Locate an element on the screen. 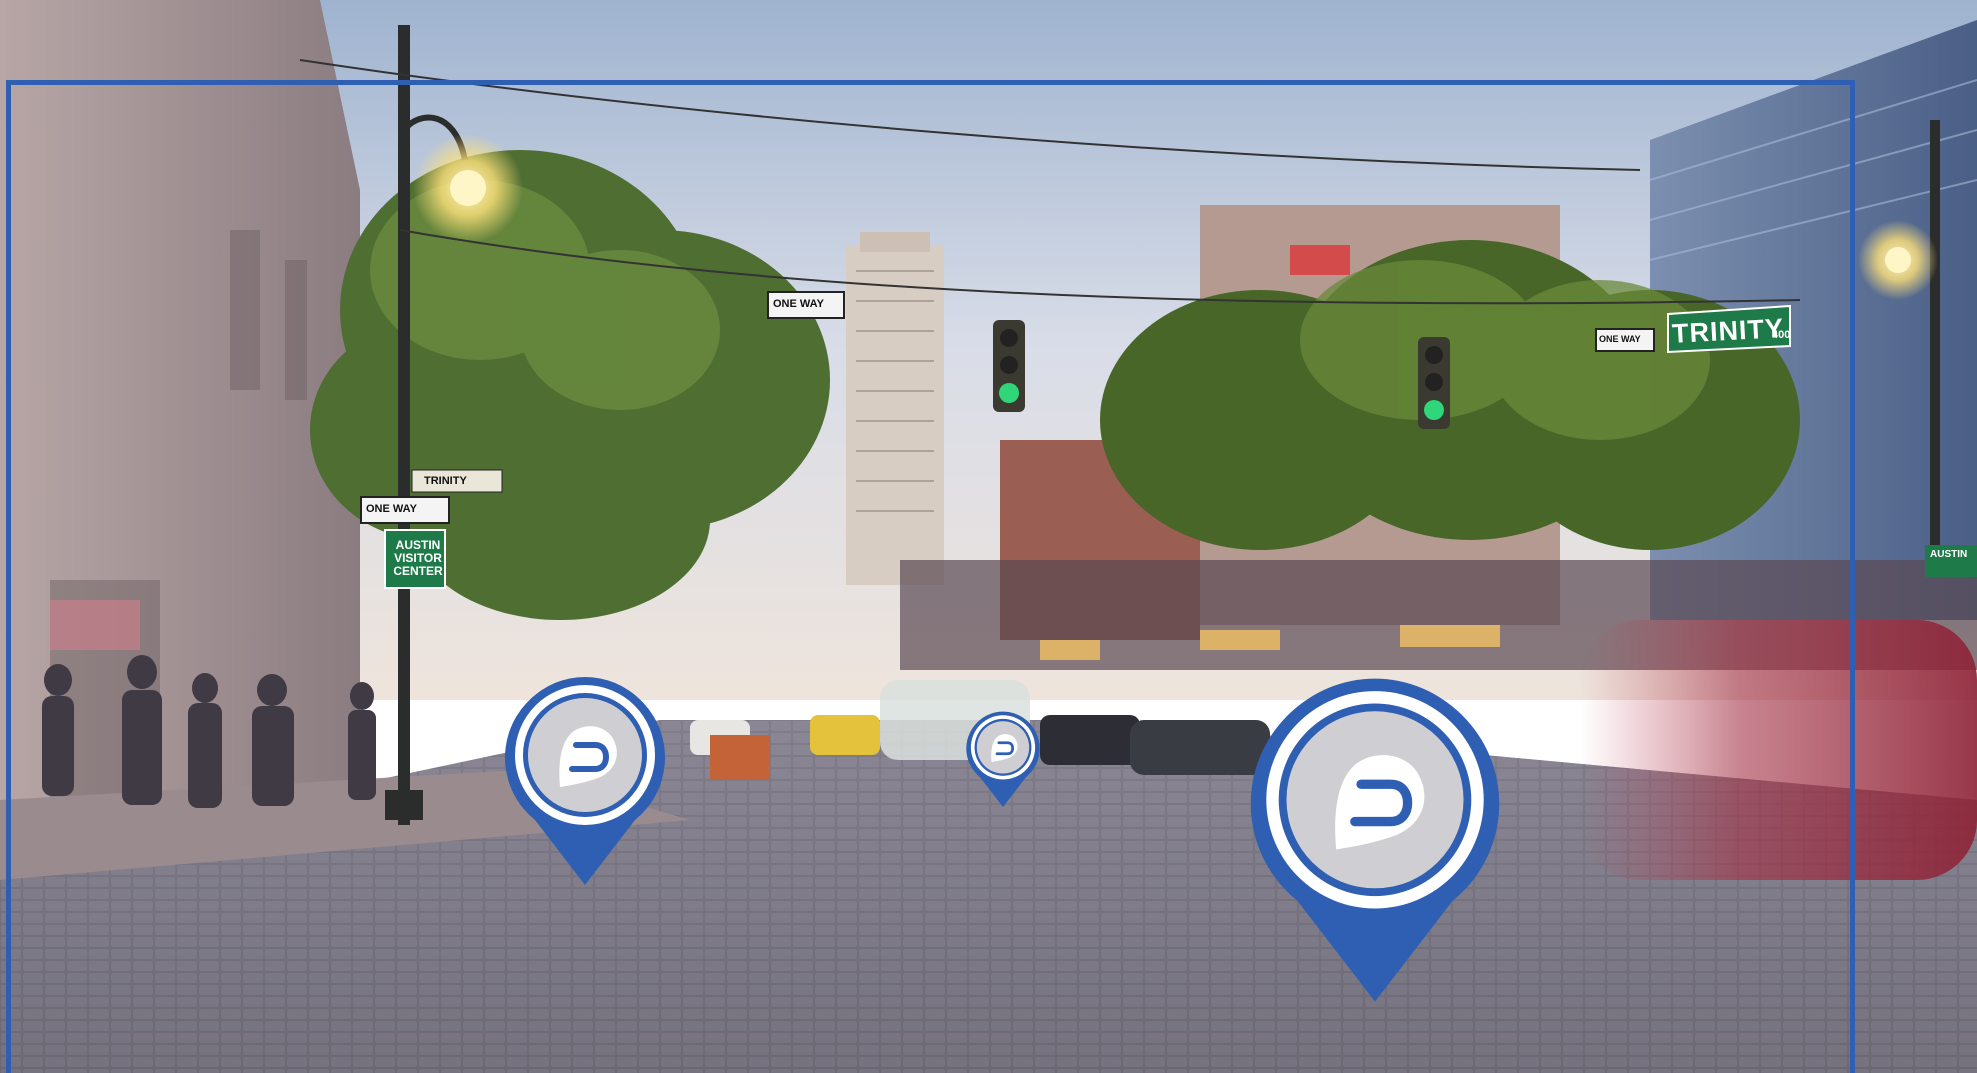  visitor-center-sign-right: AUSTIN is located at coordinates (1949, 554).